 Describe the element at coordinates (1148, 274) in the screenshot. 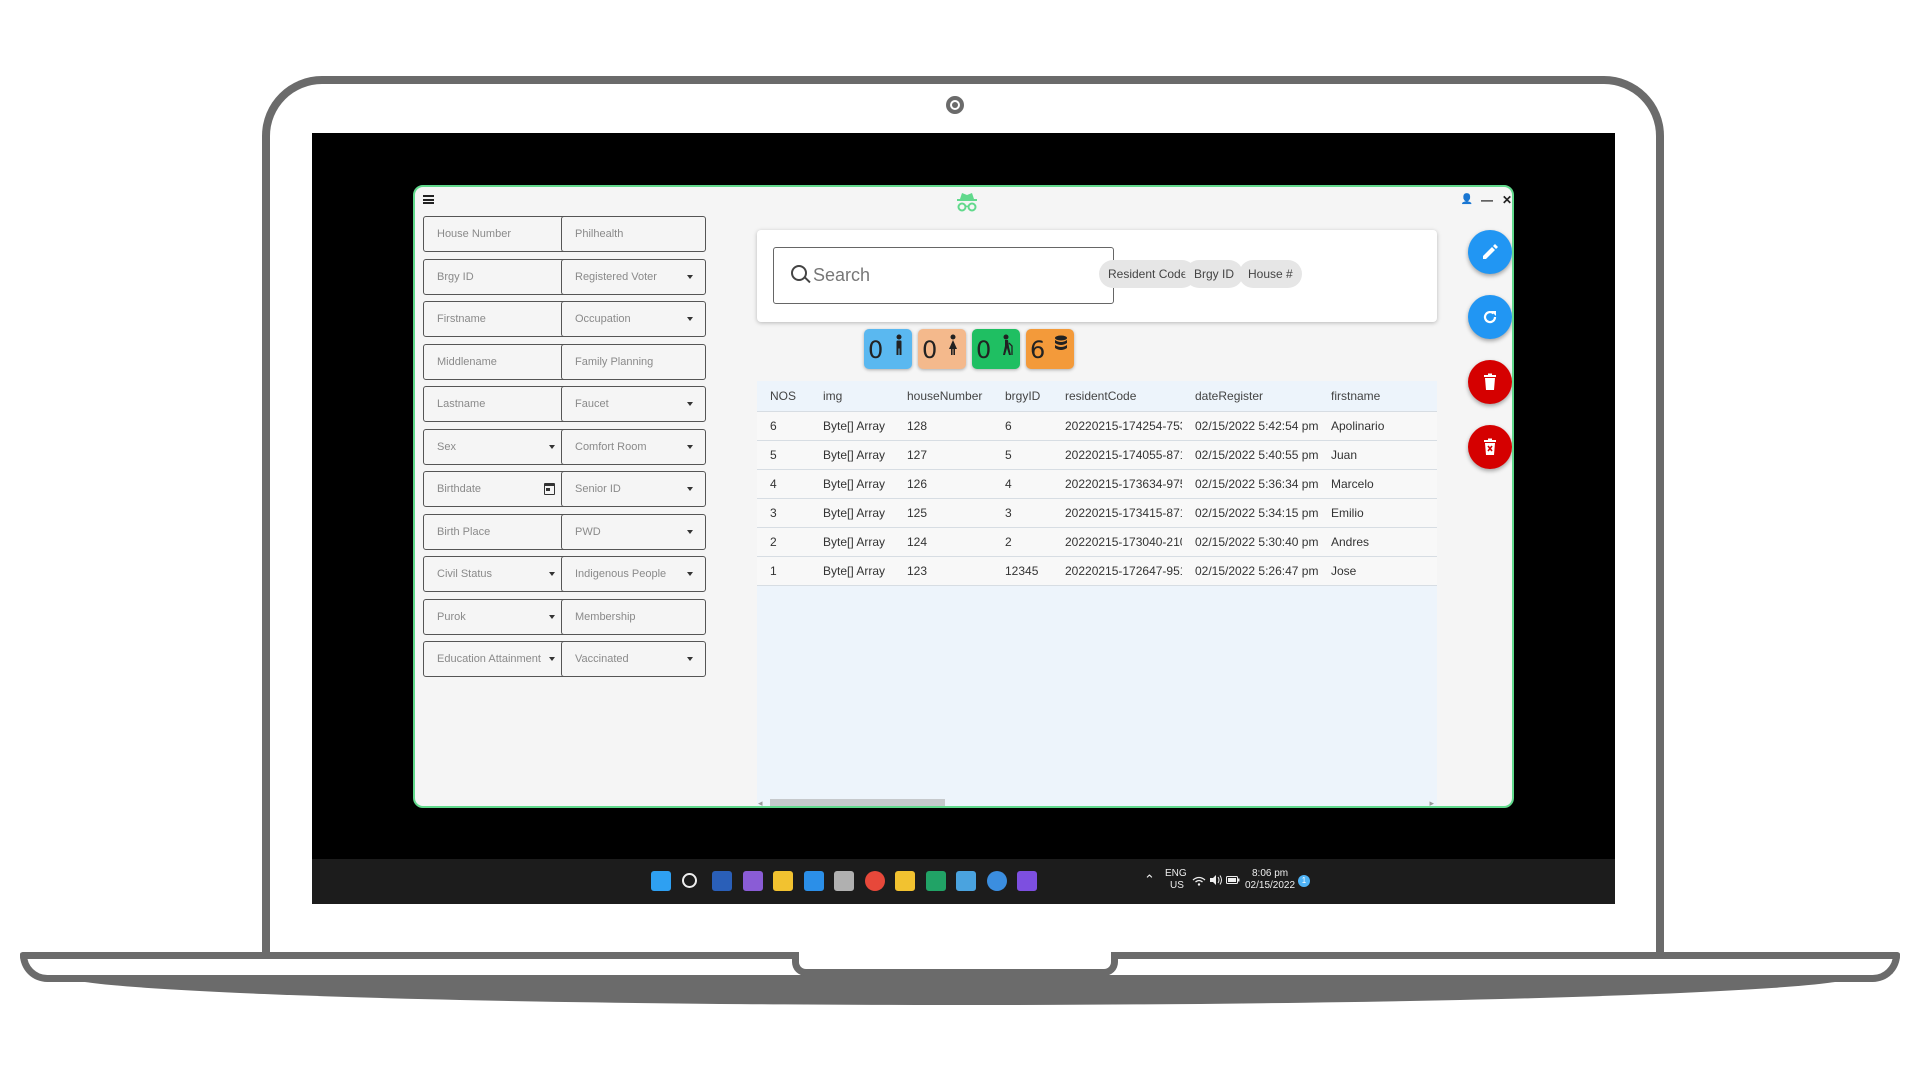

I see `filter-chip-resident-code: Resident Code` at that location.